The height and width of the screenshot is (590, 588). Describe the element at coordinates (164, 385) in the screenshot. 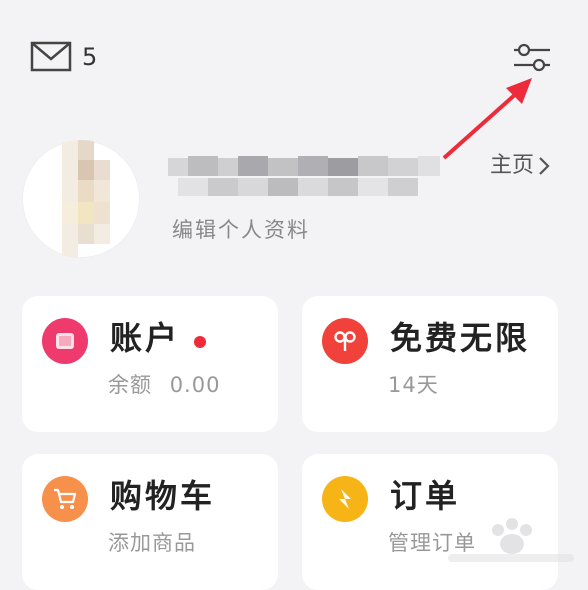

I see `balance-line: 余额 0.00` at that location.